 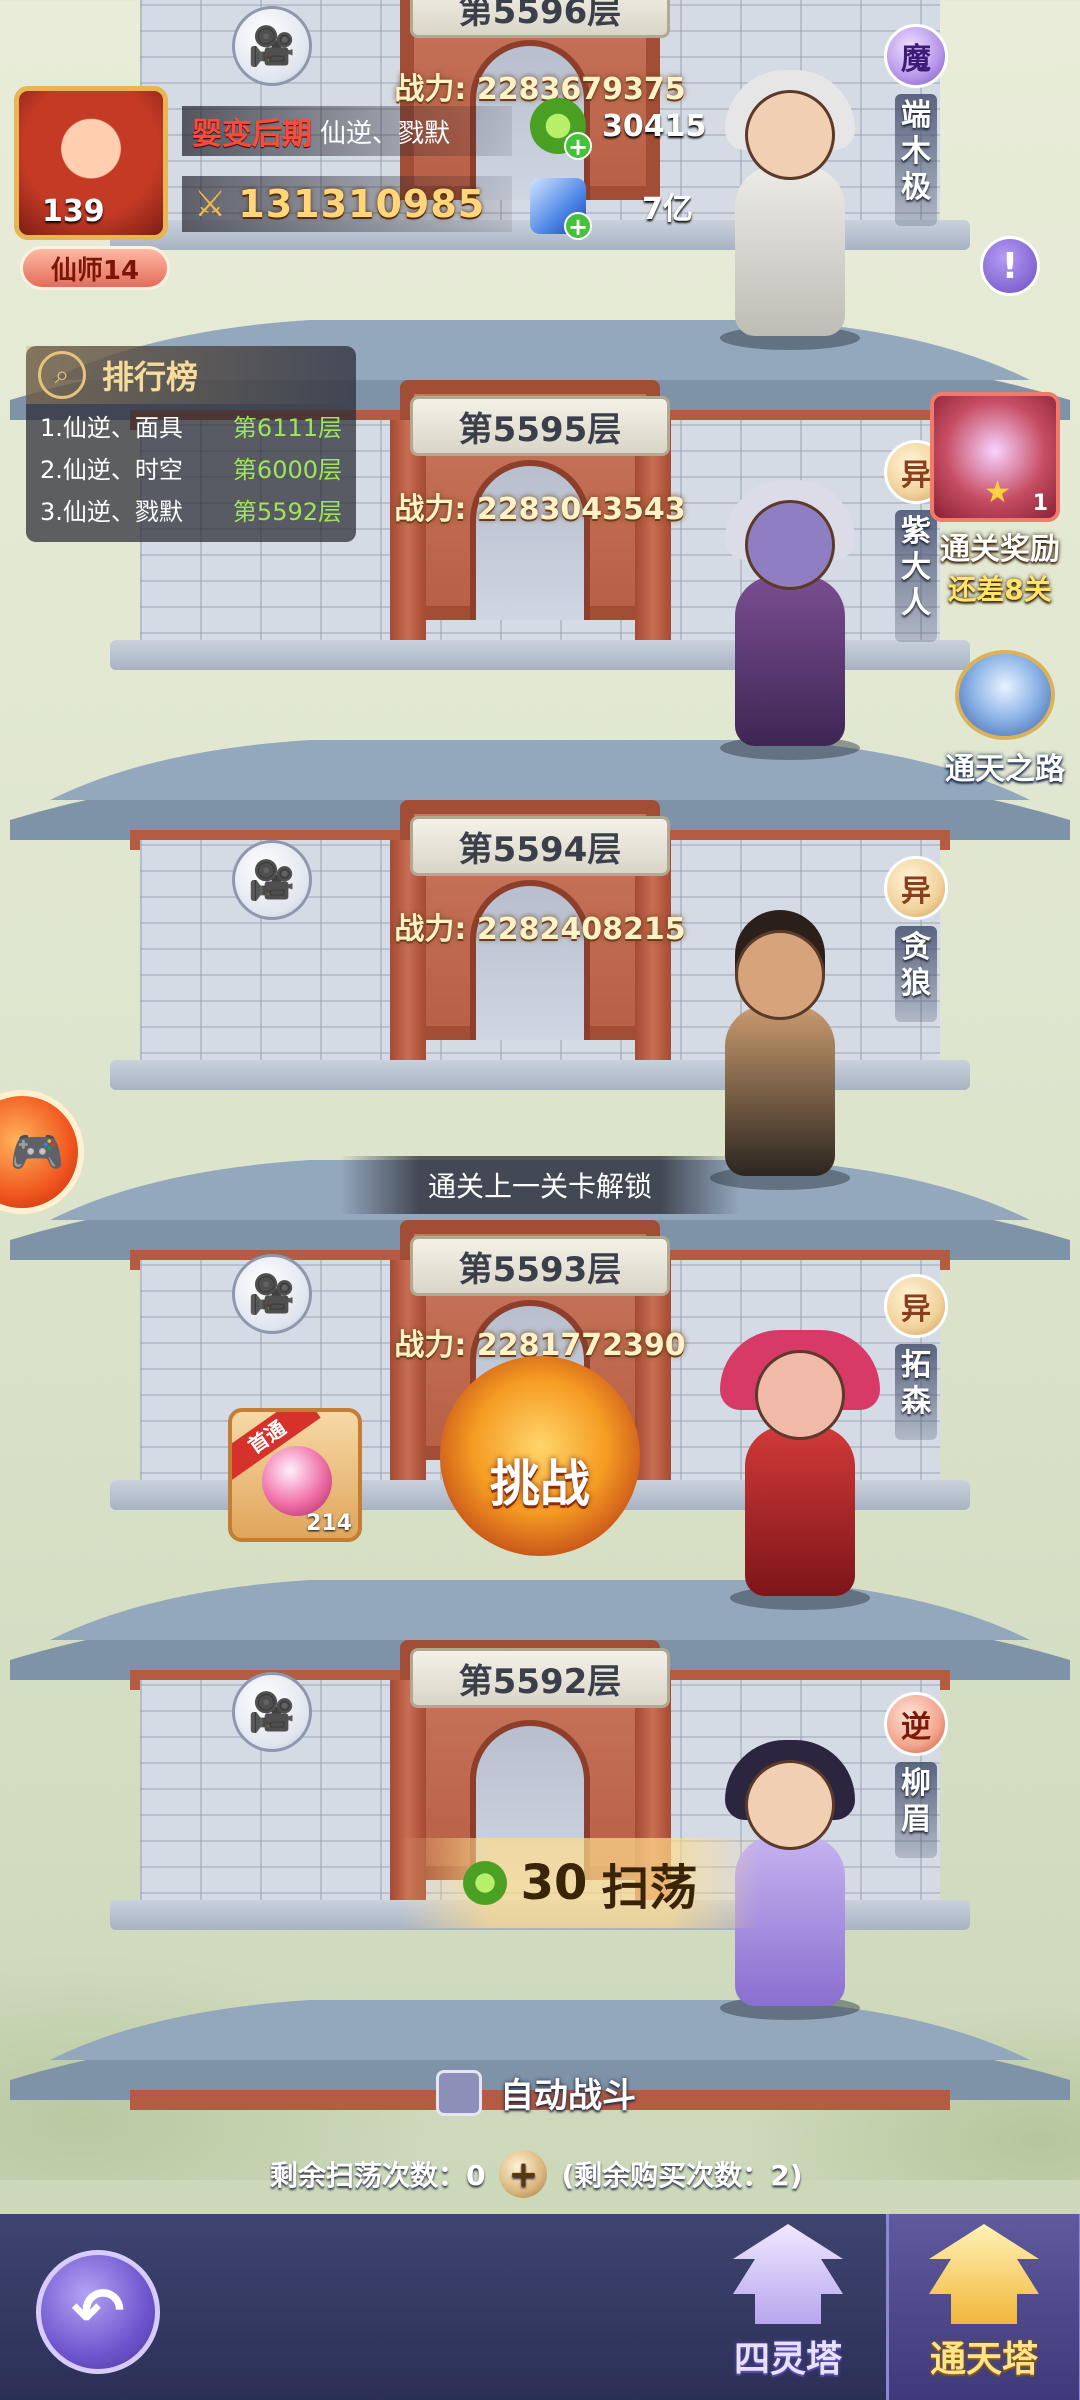 I want to click on ranking-floor: 第6000层, so click(x=287, y=469).